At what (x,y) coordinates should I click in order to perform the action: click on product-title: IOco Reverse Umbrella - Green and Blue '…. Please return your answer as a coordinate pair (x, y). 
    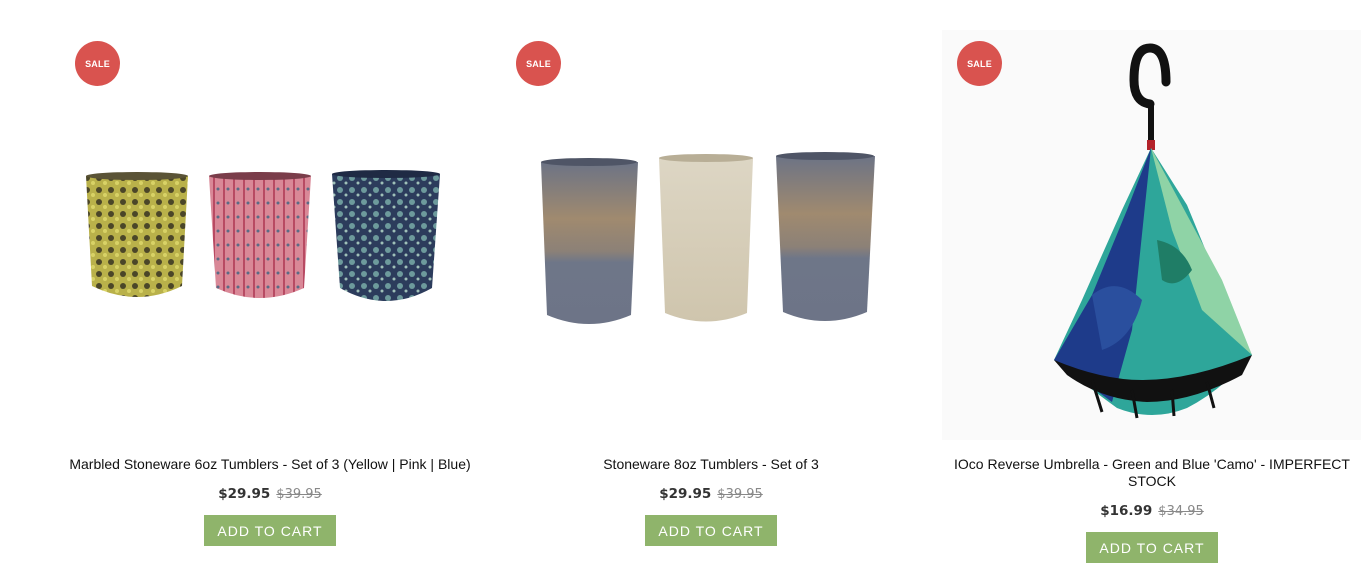
    Looking at the image, I should click on (1151, 473).